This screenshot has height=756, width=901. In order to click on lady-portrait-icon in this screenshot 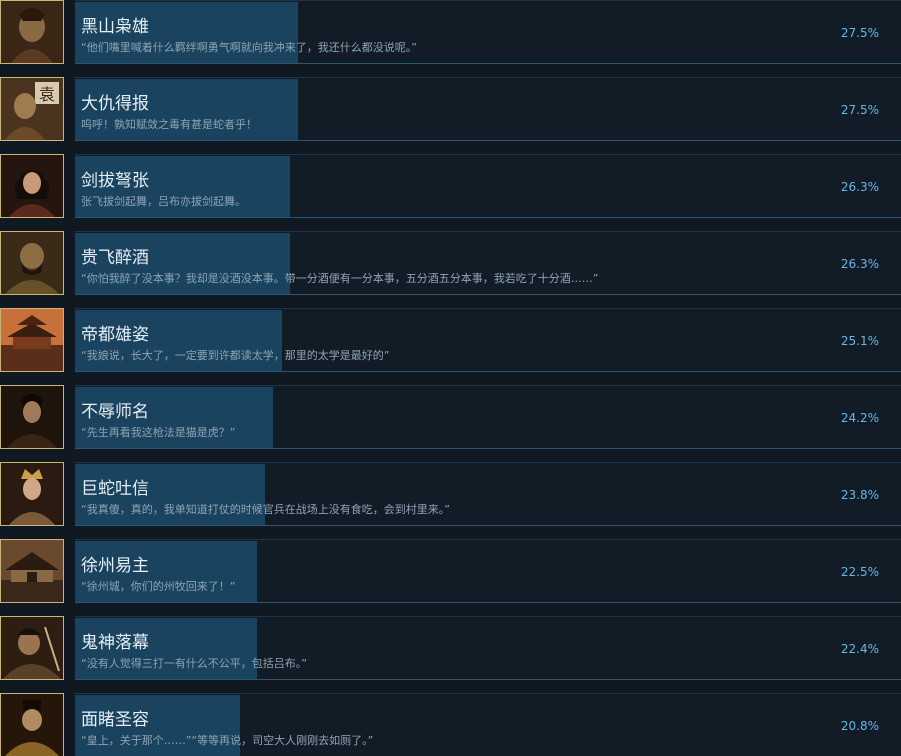, I will do `click(32, 186)`.